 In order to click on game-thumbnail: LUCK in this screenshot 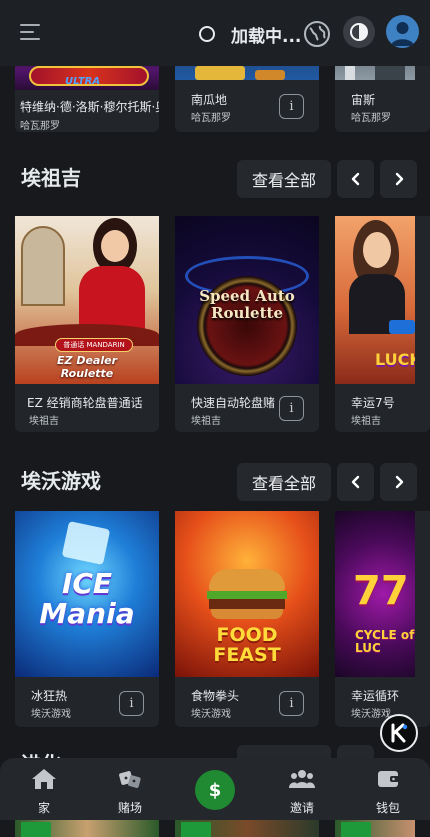, I will do `click(375, 300)`.